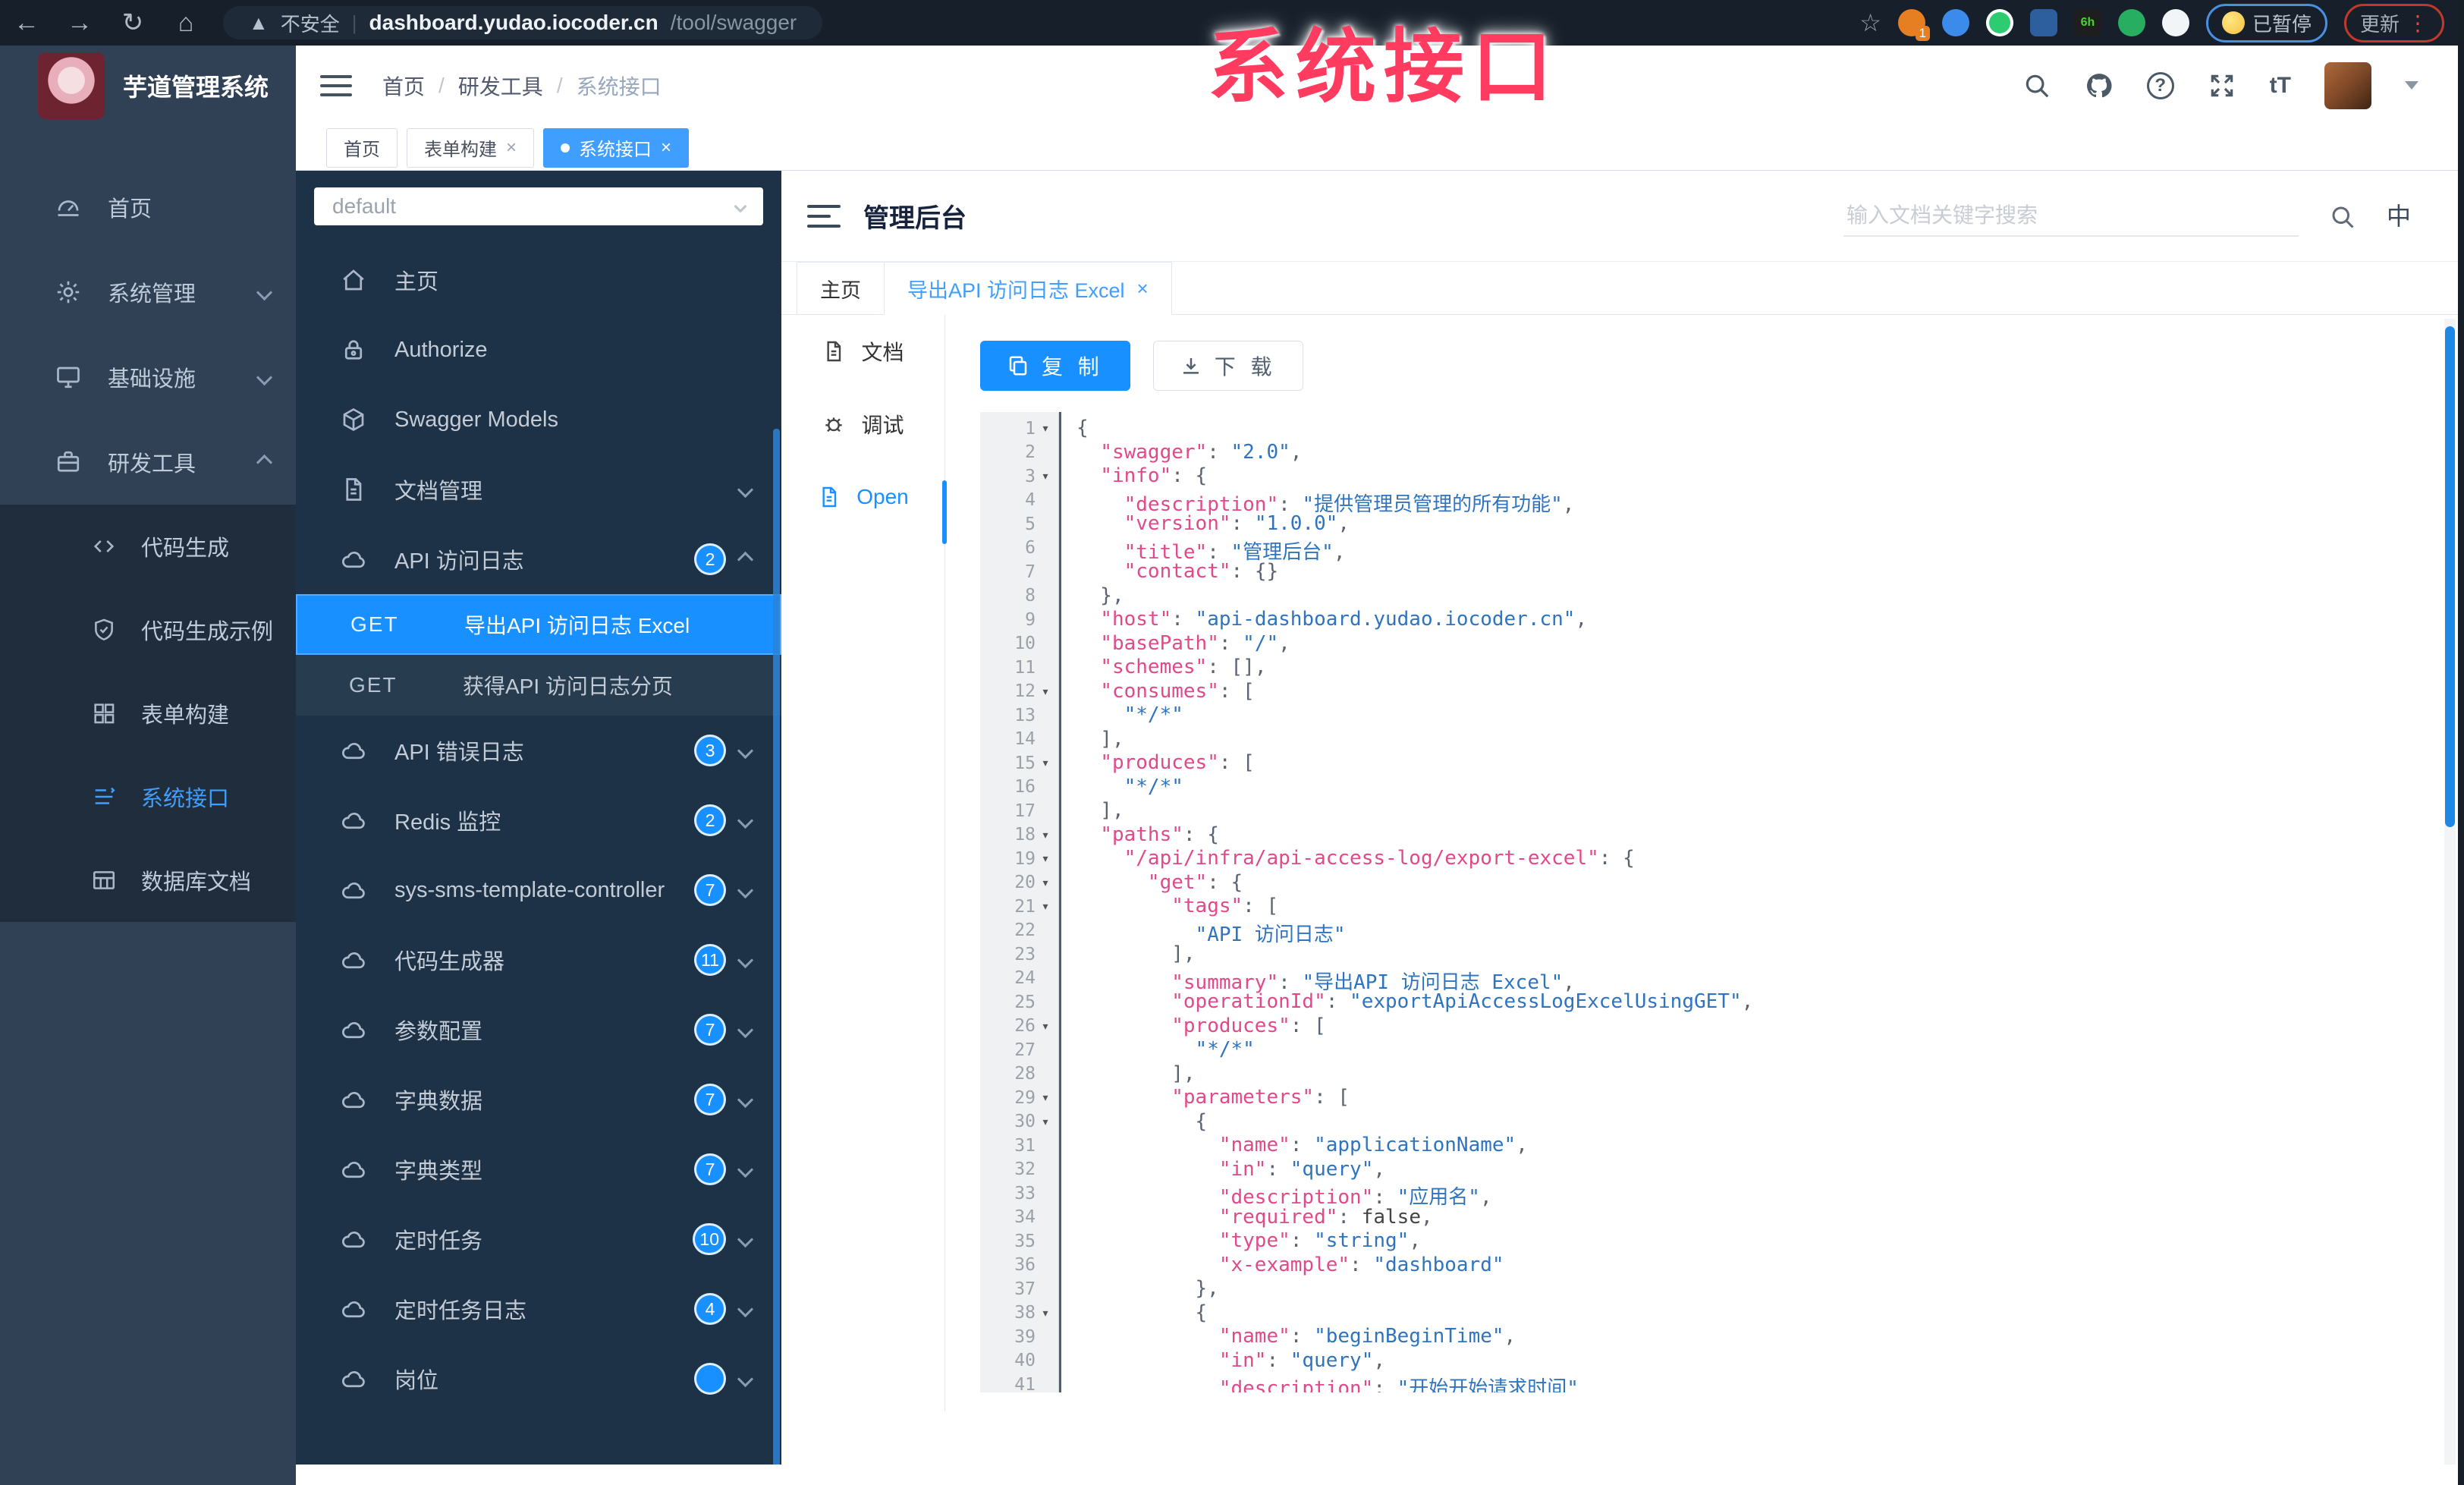 The width and height of the screenshot is (2464, 1485). Describe the element at coordinates (538, 890) in the screenshot. I see `api-group: sys-sms-template-controller 7` at that location.